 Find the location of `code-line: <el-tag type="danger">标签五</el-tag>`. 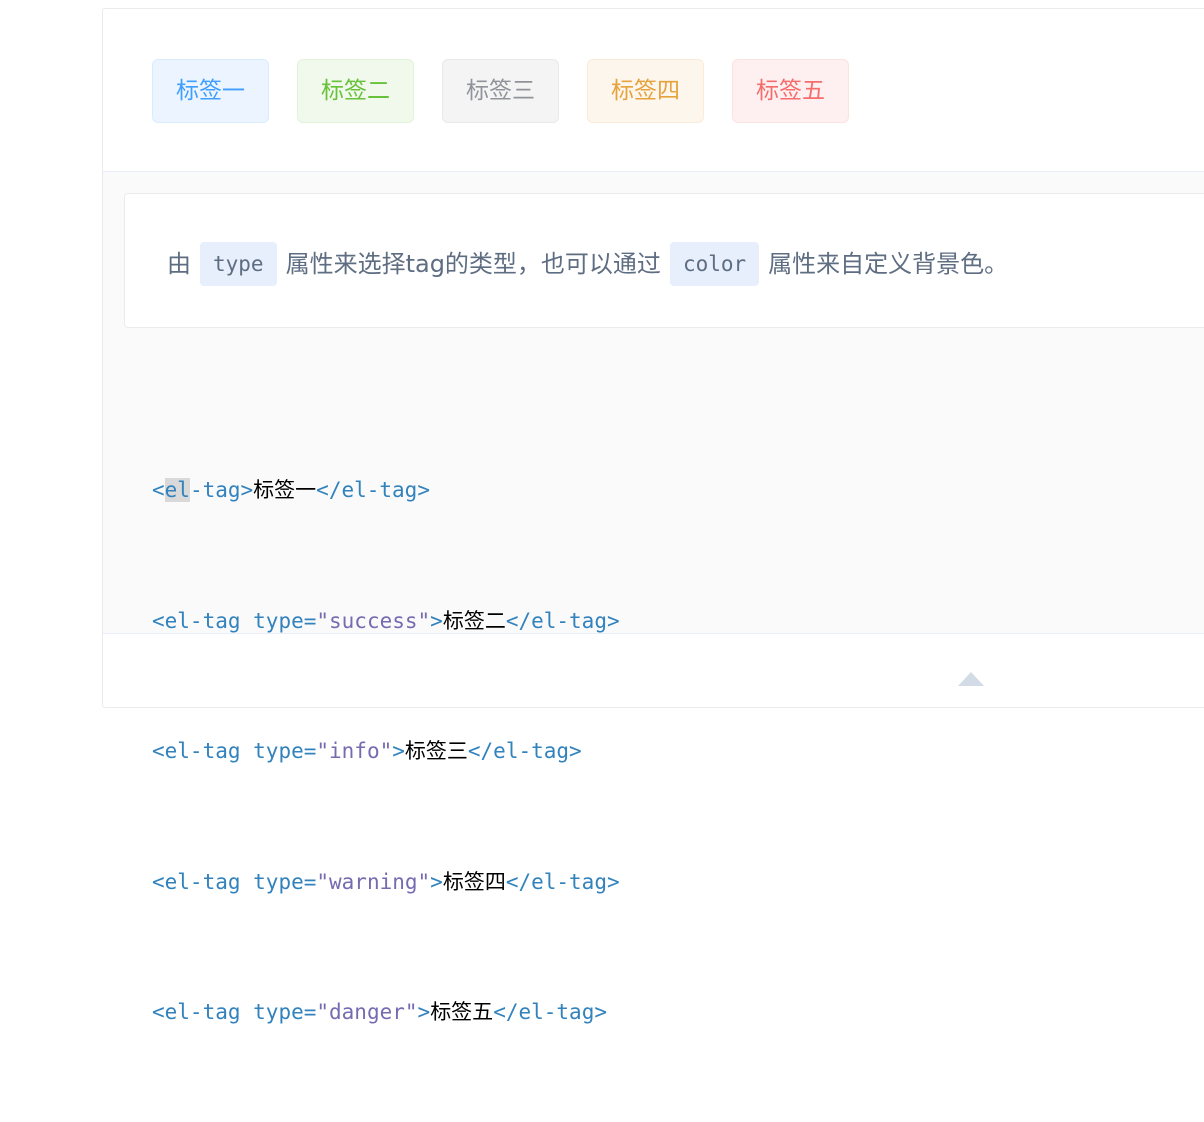

code-line: <el-tag type="danger">标签五</el-tag> is located at coordinates (386, 1013).